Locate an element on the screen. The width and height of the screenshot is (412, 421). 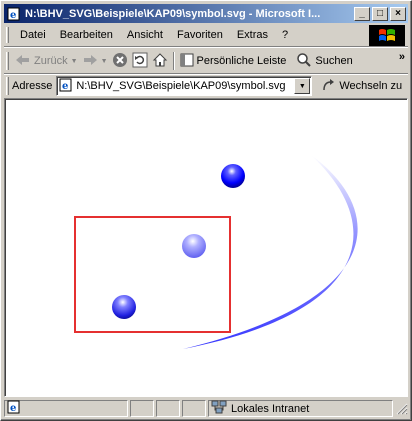
stop-icon is located at coordinates (120, 61).